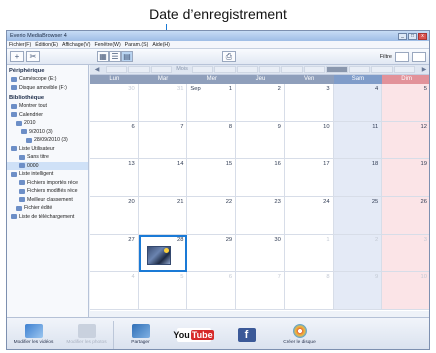 The image size is (436, 353). I want to click on next-month-icon: ▶, so click(423, 69).